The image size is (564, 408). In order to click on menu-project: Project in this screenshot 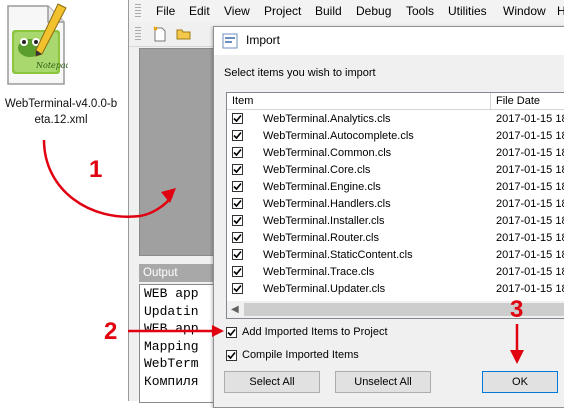, I will do `click(282, 11)`.